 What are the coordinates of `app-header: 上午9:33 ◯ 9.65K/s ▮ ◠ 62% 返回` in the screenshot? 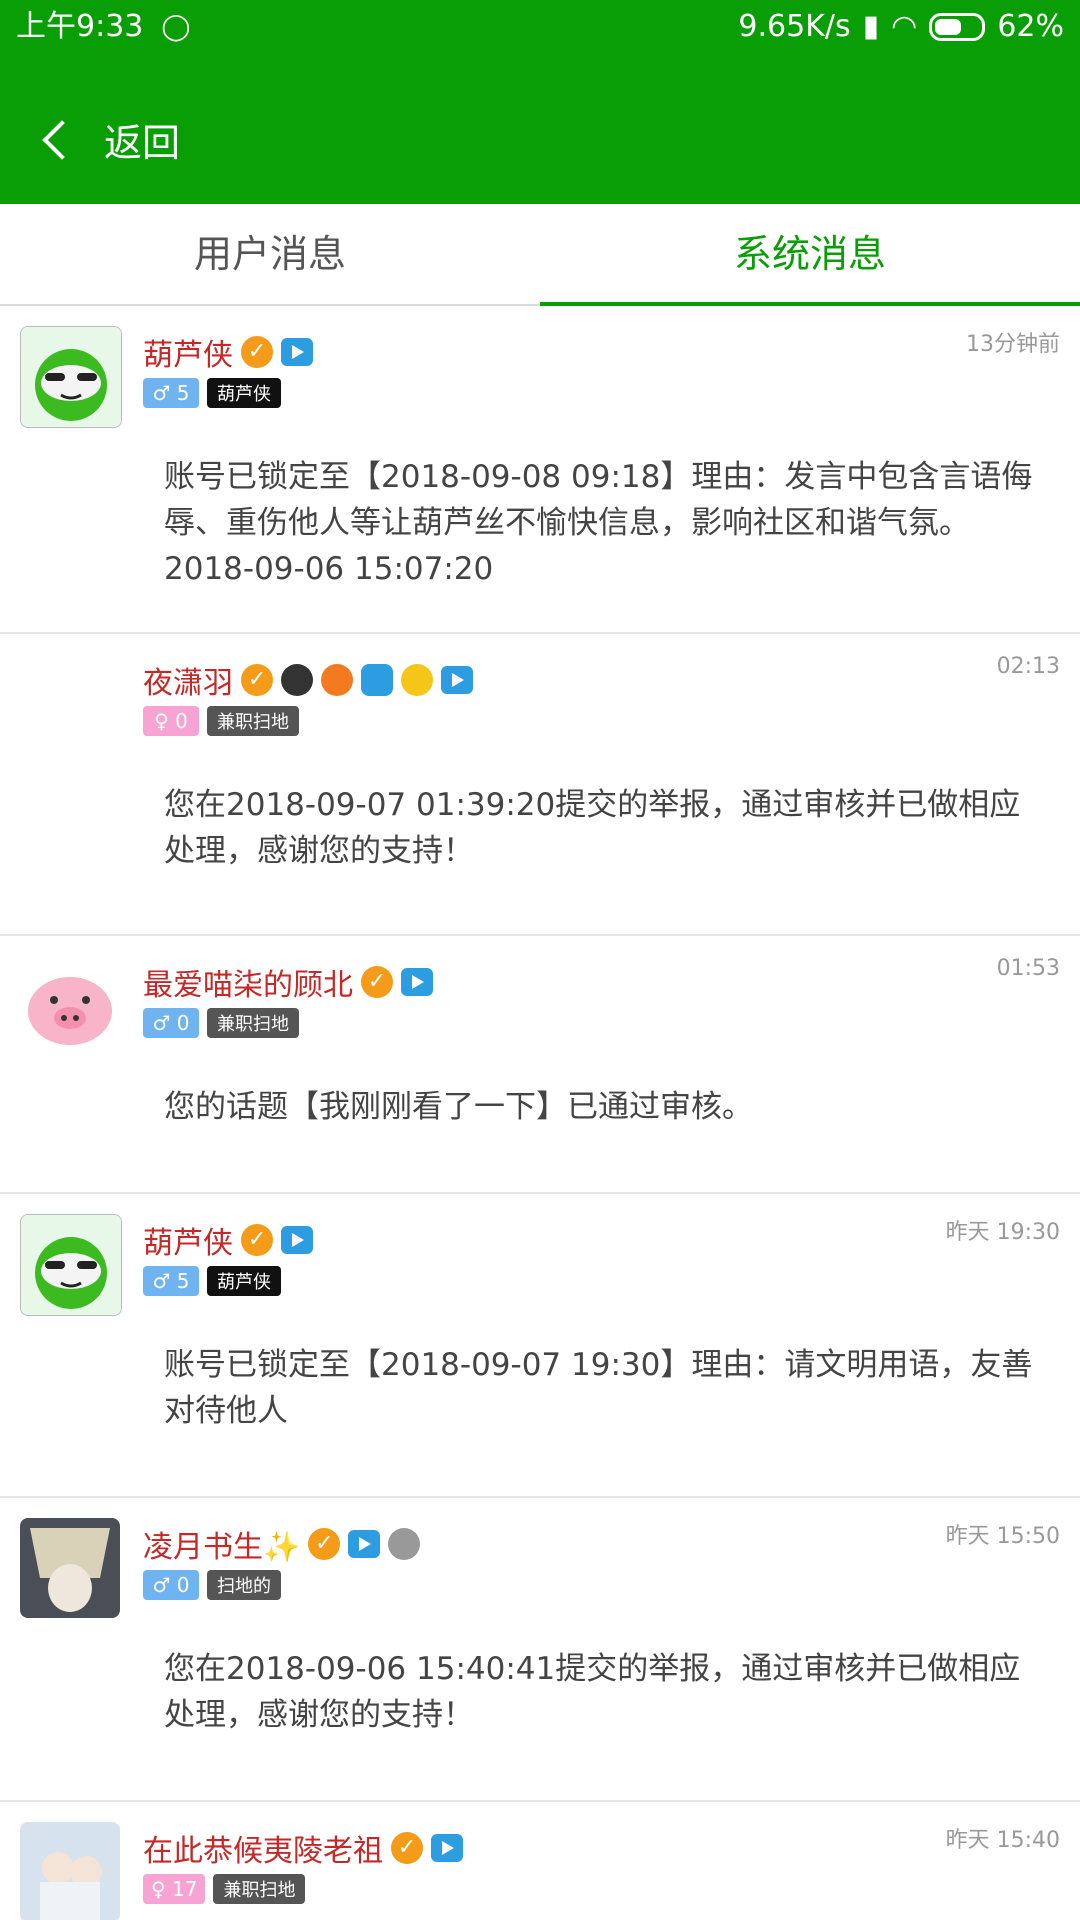 It's located at (540, 102).